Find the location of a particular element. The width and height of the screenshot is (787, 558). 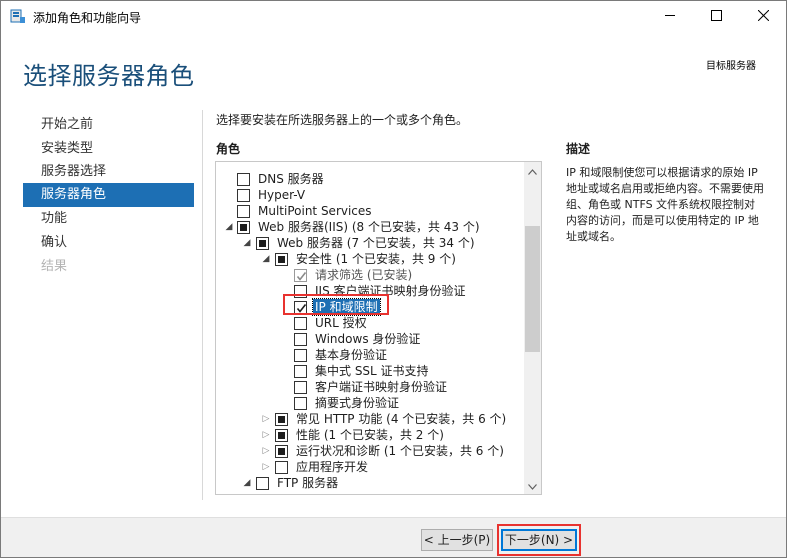

role-tree-item: 摘要式身份验证 is located at coordinates (370, 403).